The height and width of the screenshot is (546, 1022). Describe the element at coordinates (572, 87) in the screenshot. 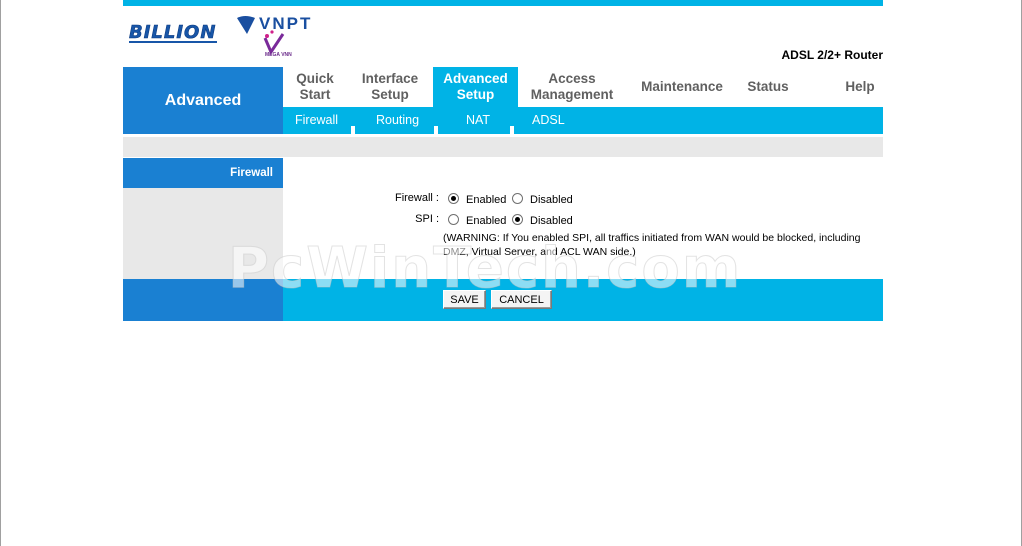

I see `menu-access-management: Access Management` at that location.